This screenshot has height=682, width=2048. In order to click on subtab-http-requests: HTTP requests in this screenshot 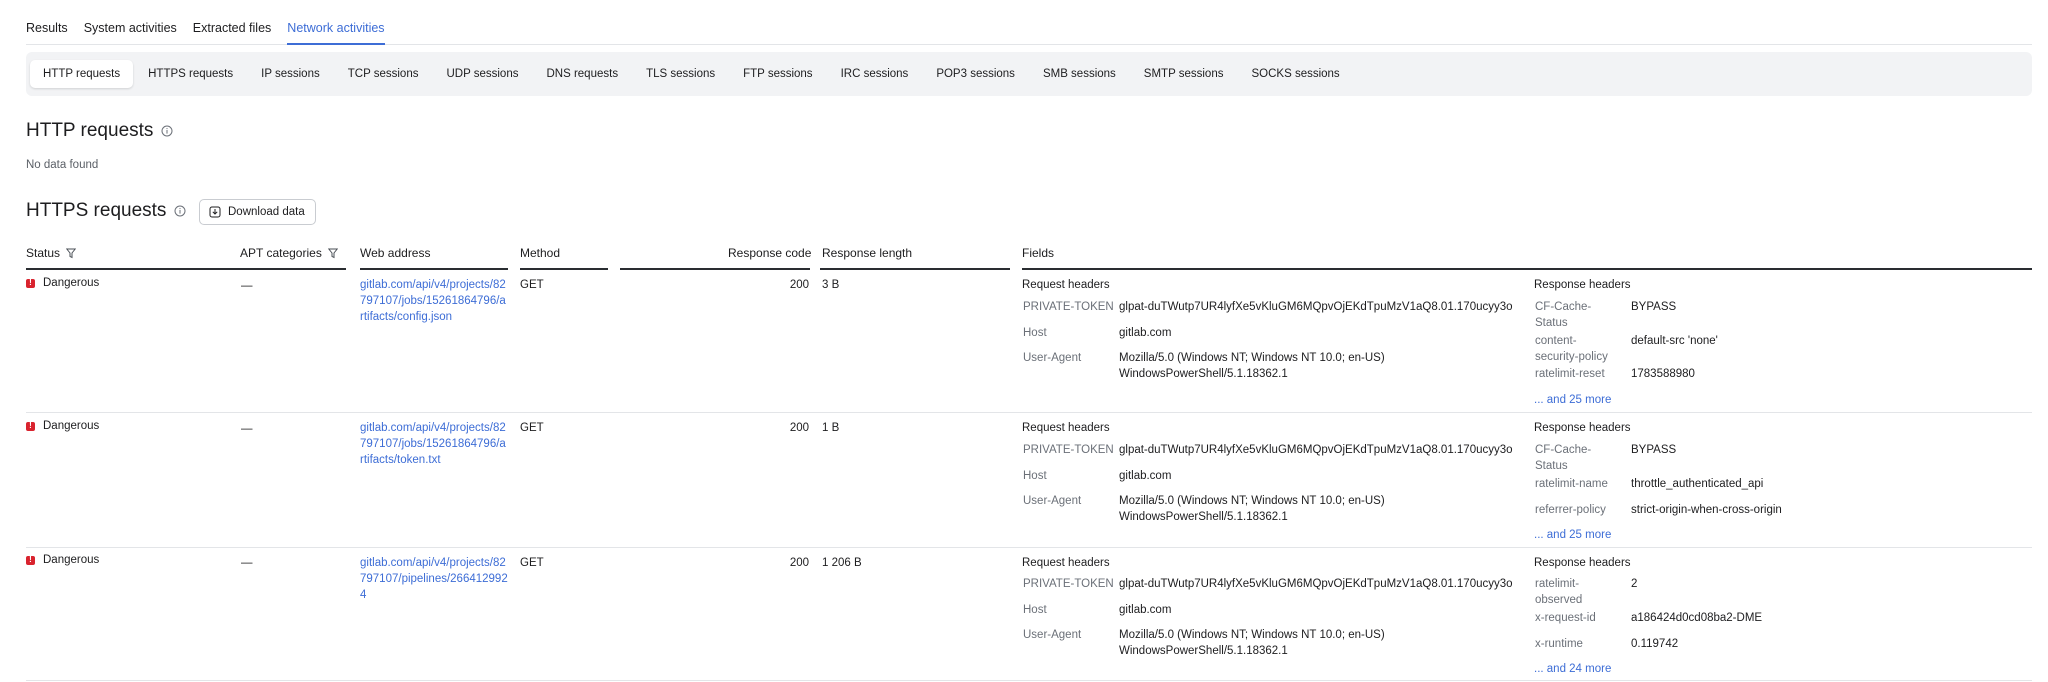, I will do `click(82, 74)`.